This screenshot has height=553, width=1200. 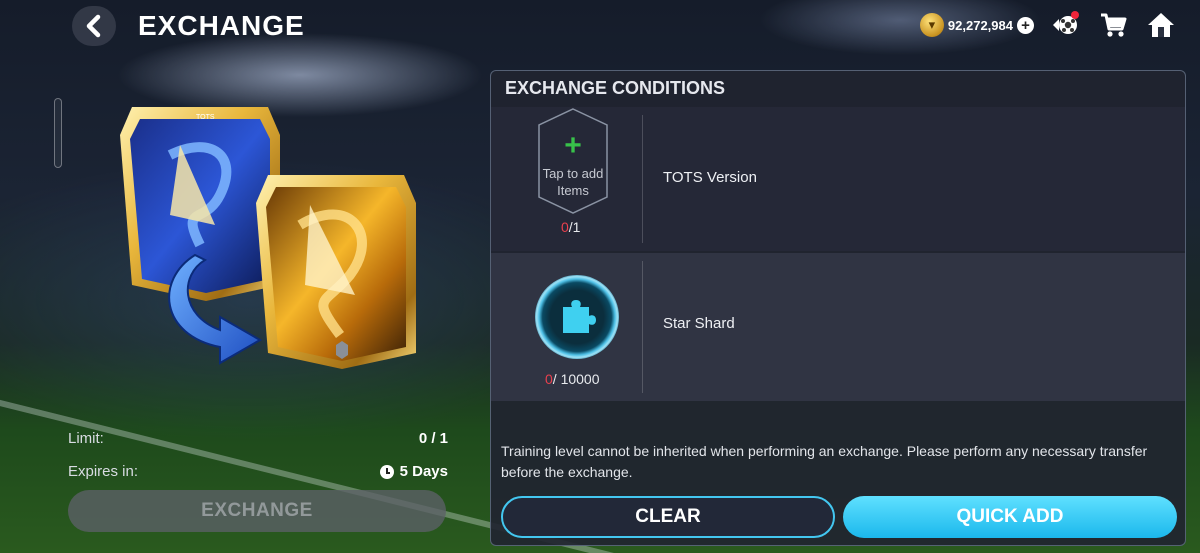 I want to click on shard-count-current: 0, so click(x=549, y=379).